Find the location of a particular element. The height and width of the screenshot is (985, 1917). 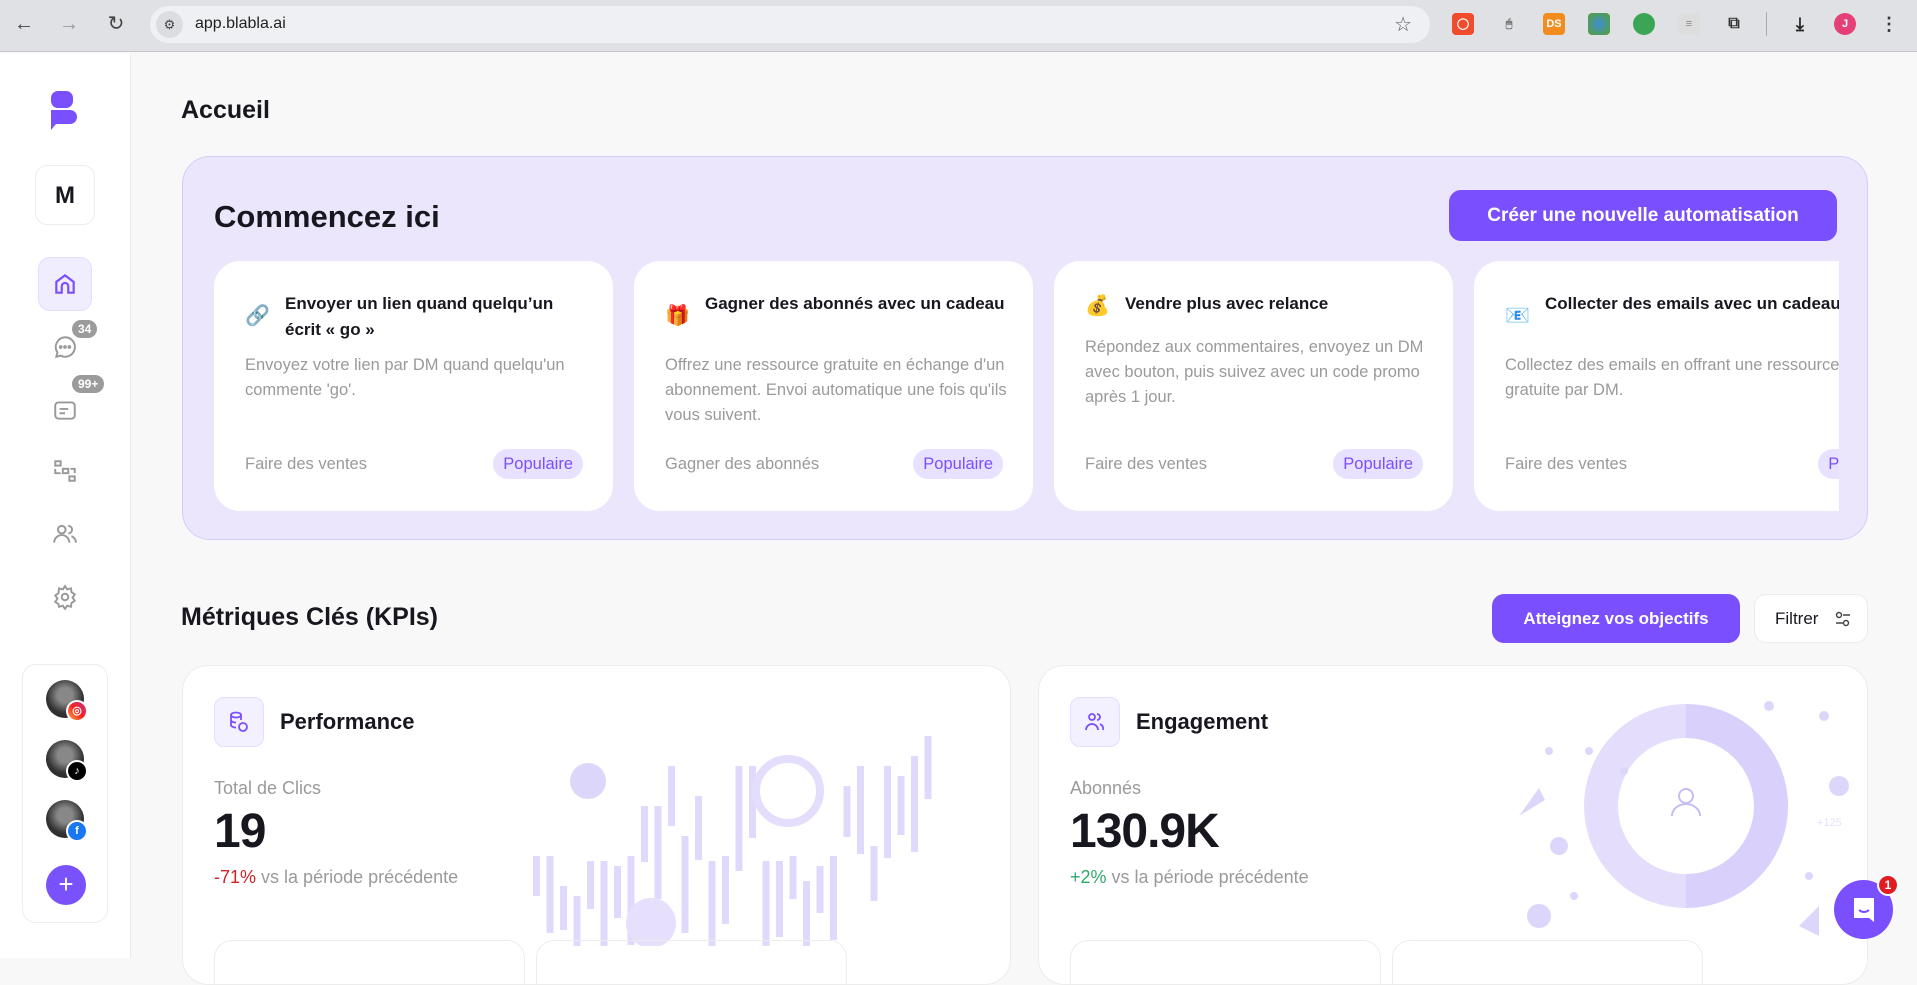

social-accounts: ◎ ♪ f + is located at coordinates (65, 793).